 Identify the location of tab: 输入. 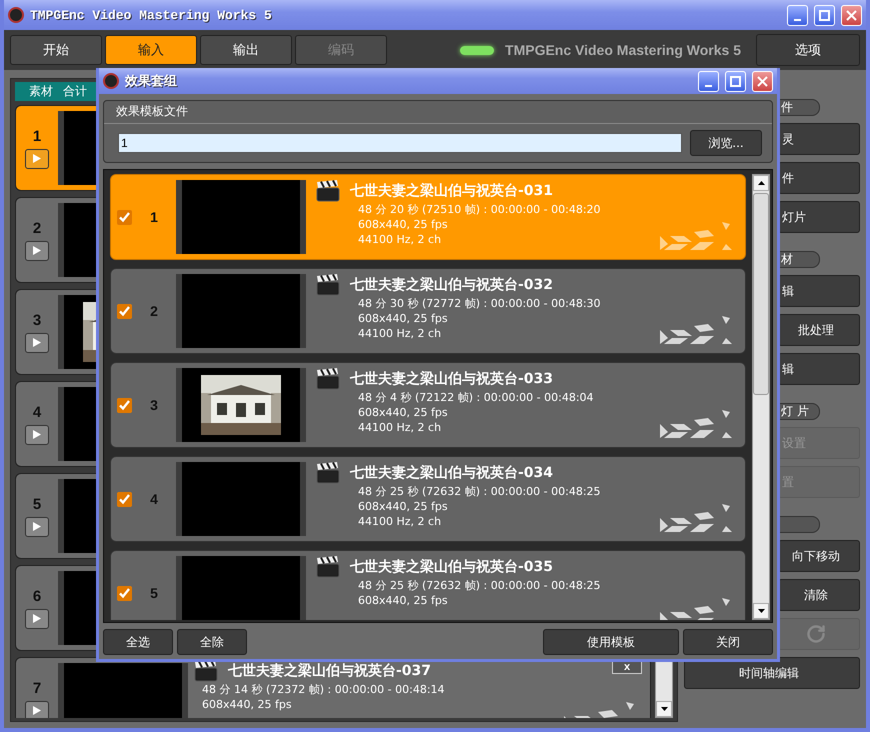
(151, 50).